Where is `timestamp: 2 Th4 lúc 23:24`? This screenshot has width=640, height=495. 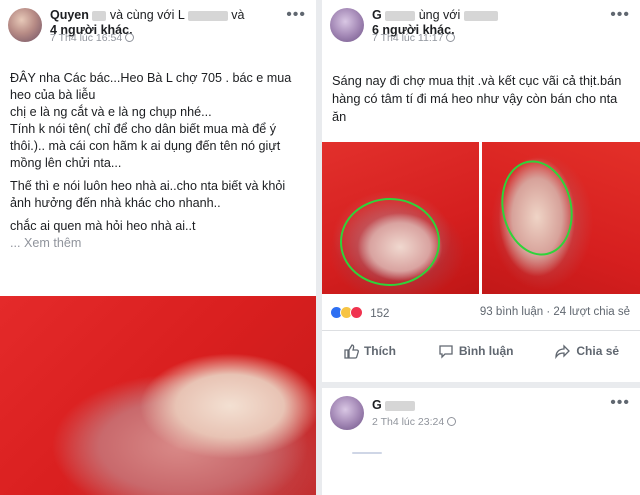
timestamp: 2 Th4 lúc 23:24 is located at coordinates (408, 422).